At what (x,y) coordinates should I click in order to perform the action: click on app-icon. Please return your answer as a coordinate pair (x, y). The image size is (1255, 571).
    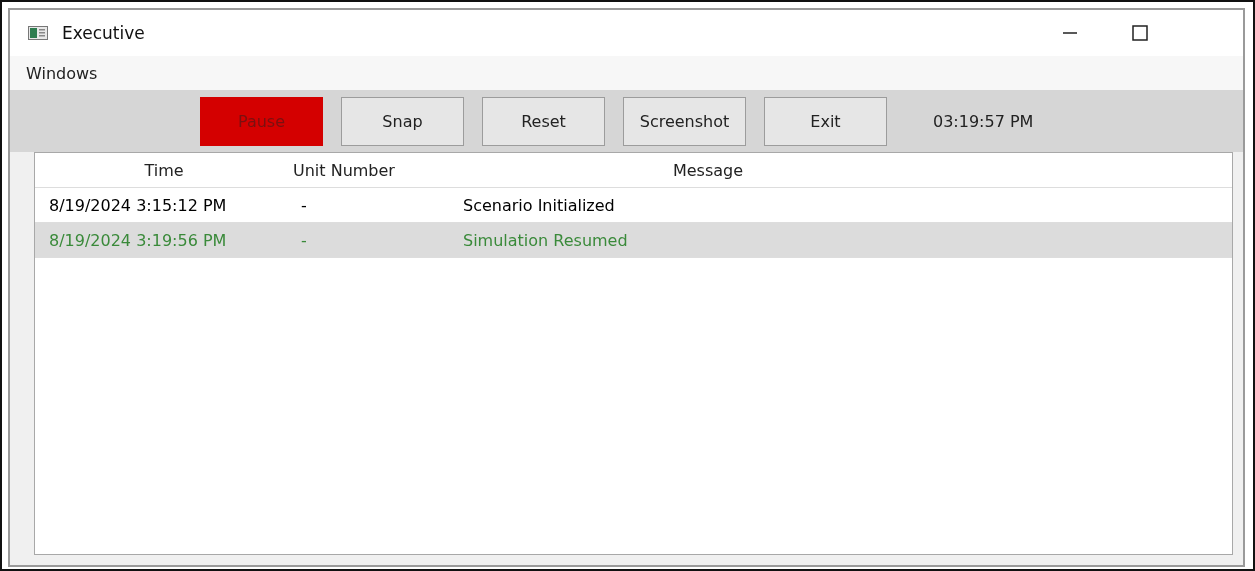
    Looking at the image, I should click on (38, 33).